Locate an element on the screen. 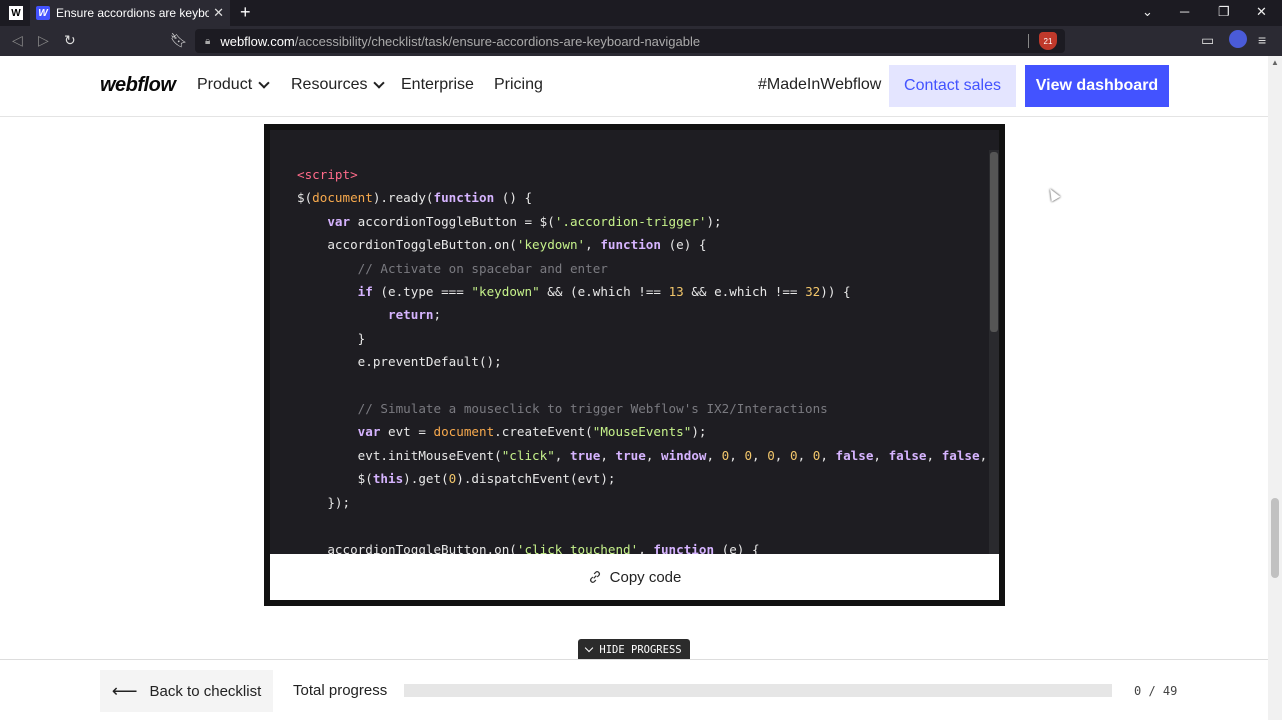 The height and width of the screenshot is (720, 1282). code-line: } is located at coordinates (331, 338).